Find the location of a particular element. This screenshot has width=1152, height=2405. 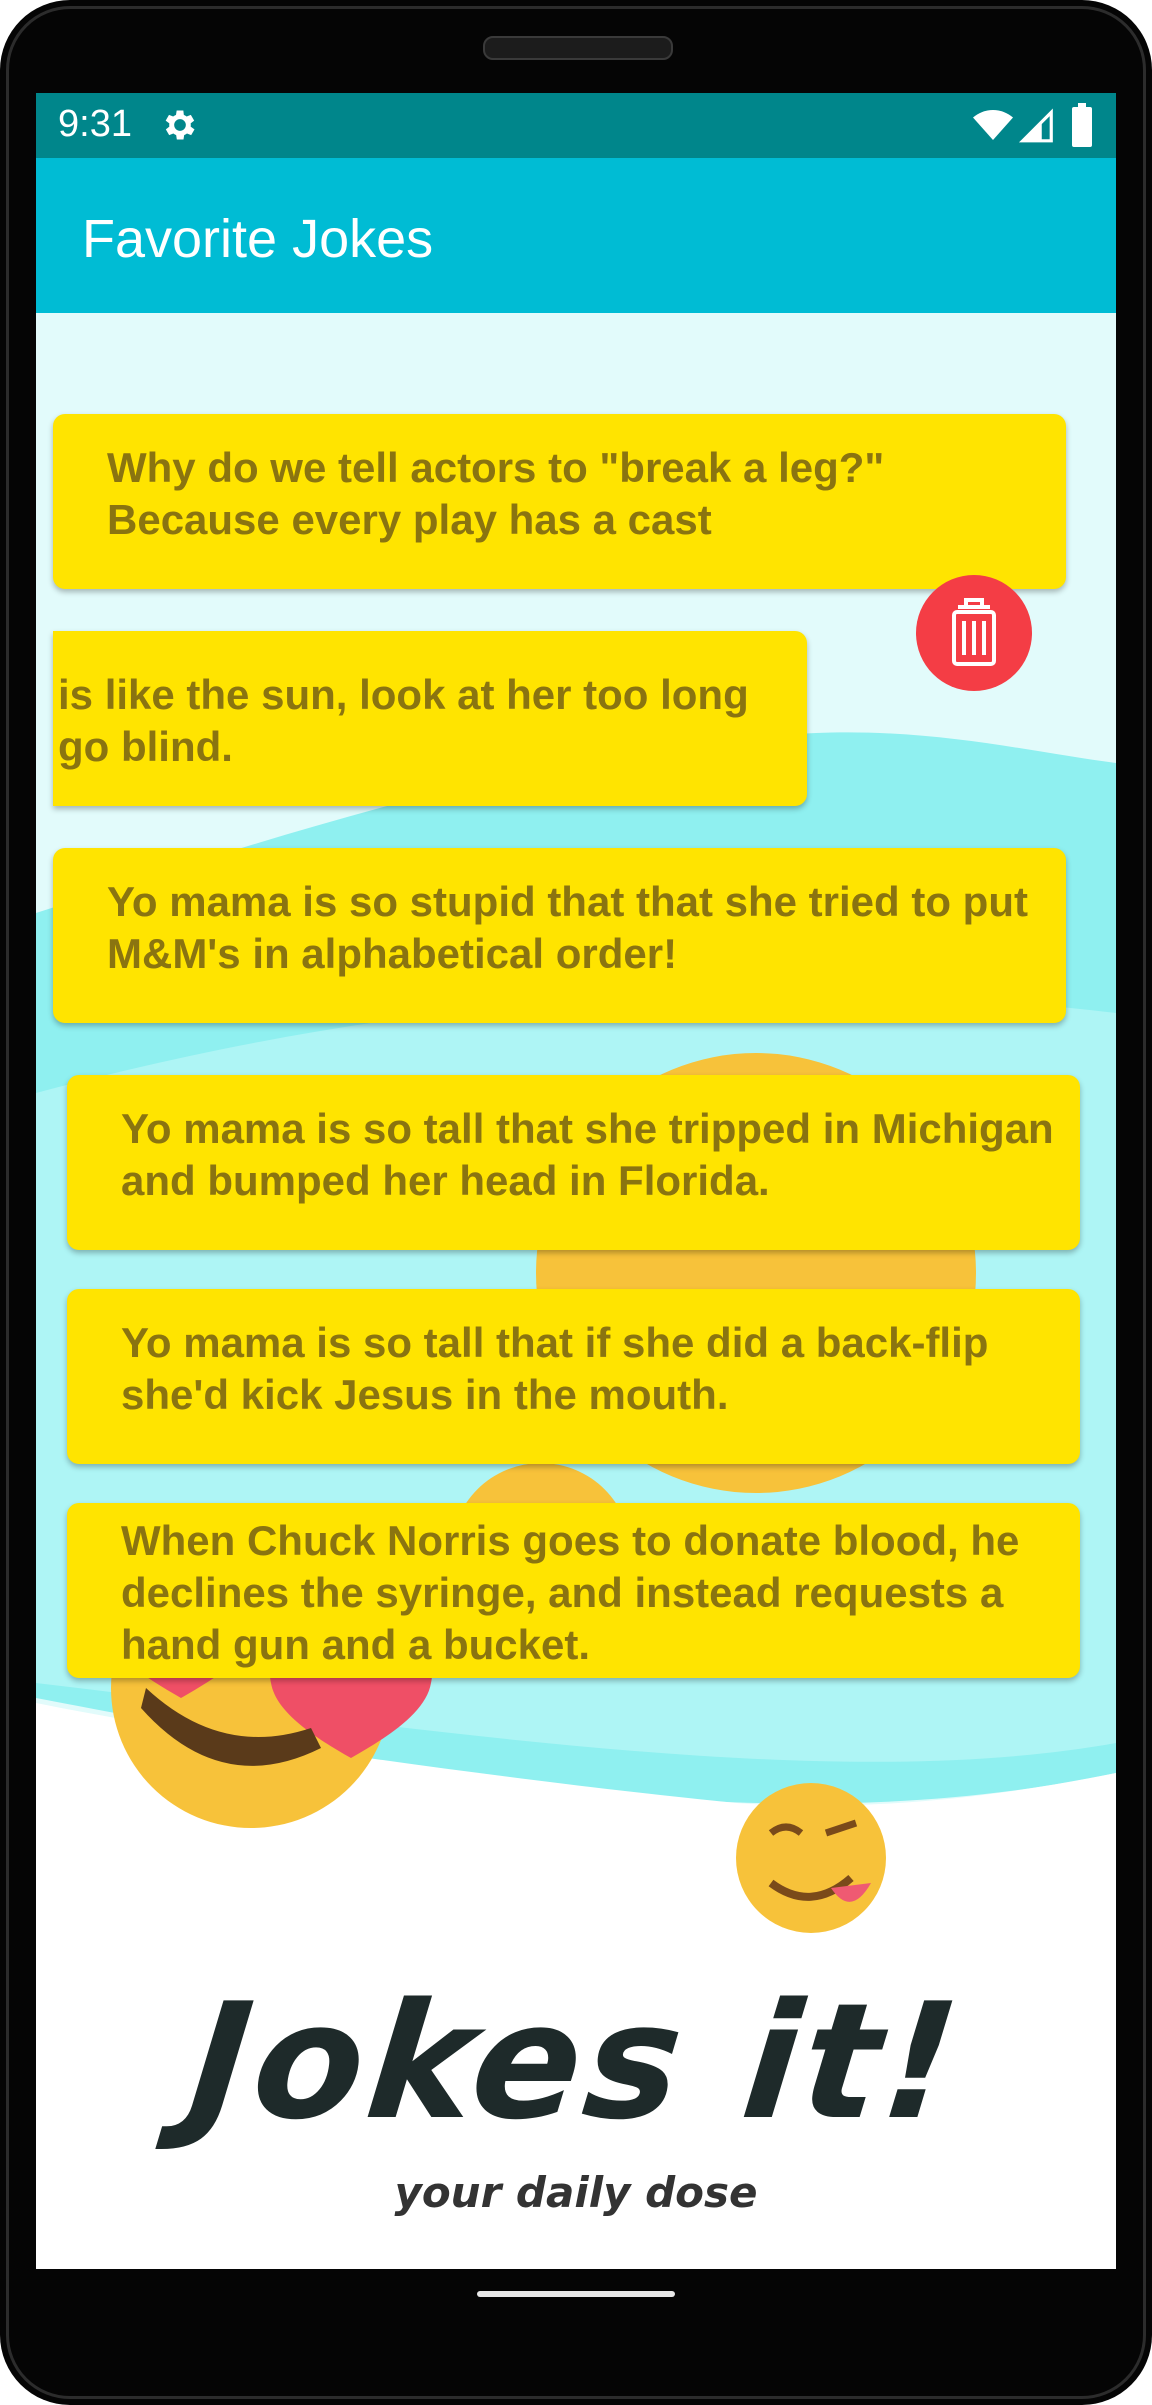

joke-text-line: hand gun and a bucket. is located at coordinates (356, 1644).